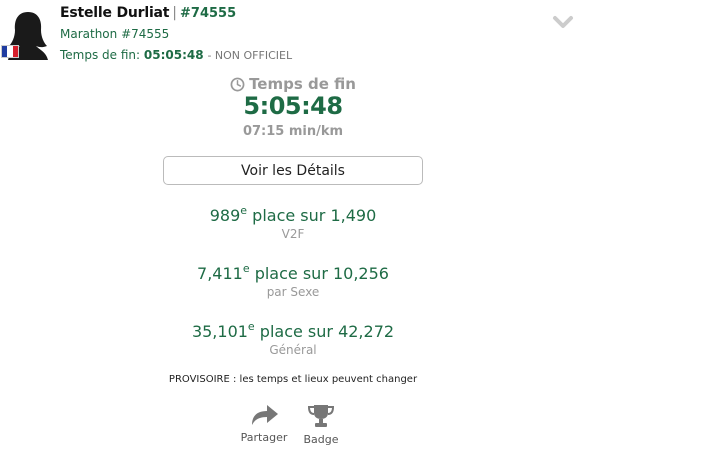 Image resolution: width=720 pixels, height=461 pixels. What do you see at coordinates (237, 84) in the screenshot?
I see `clock-icon` at bounding box center [237, 84].